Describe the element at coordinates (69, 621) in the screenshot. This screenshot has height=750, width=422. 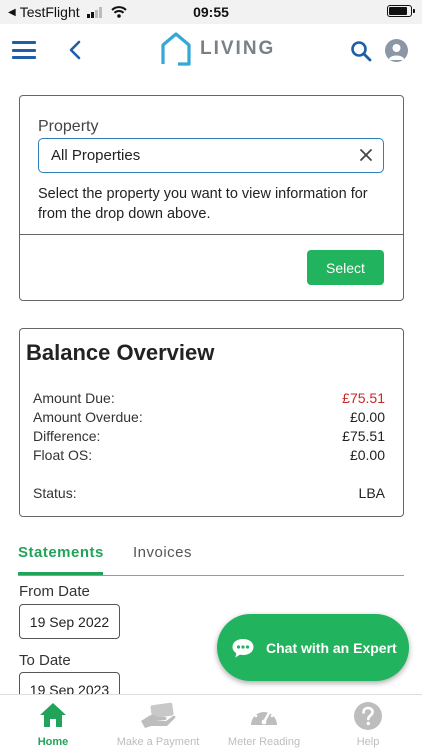
I see `from-date-field: 19 Sep 2022` at that location.